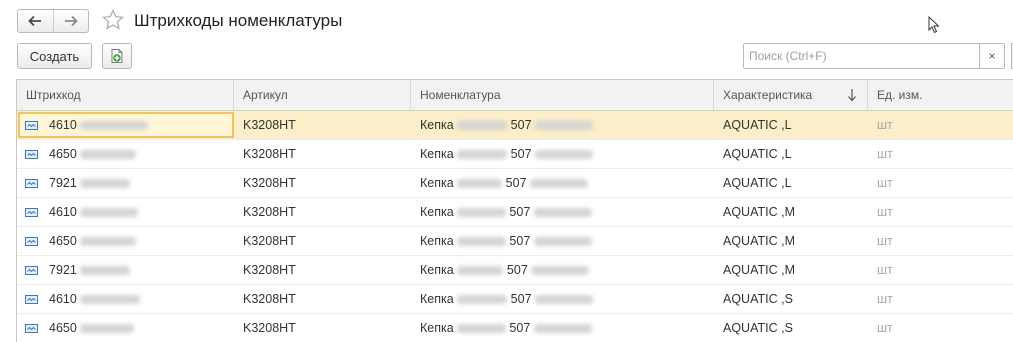 The height and width of the screenshot is (342, 1013). I want to click on search-input, so click(861, 56).